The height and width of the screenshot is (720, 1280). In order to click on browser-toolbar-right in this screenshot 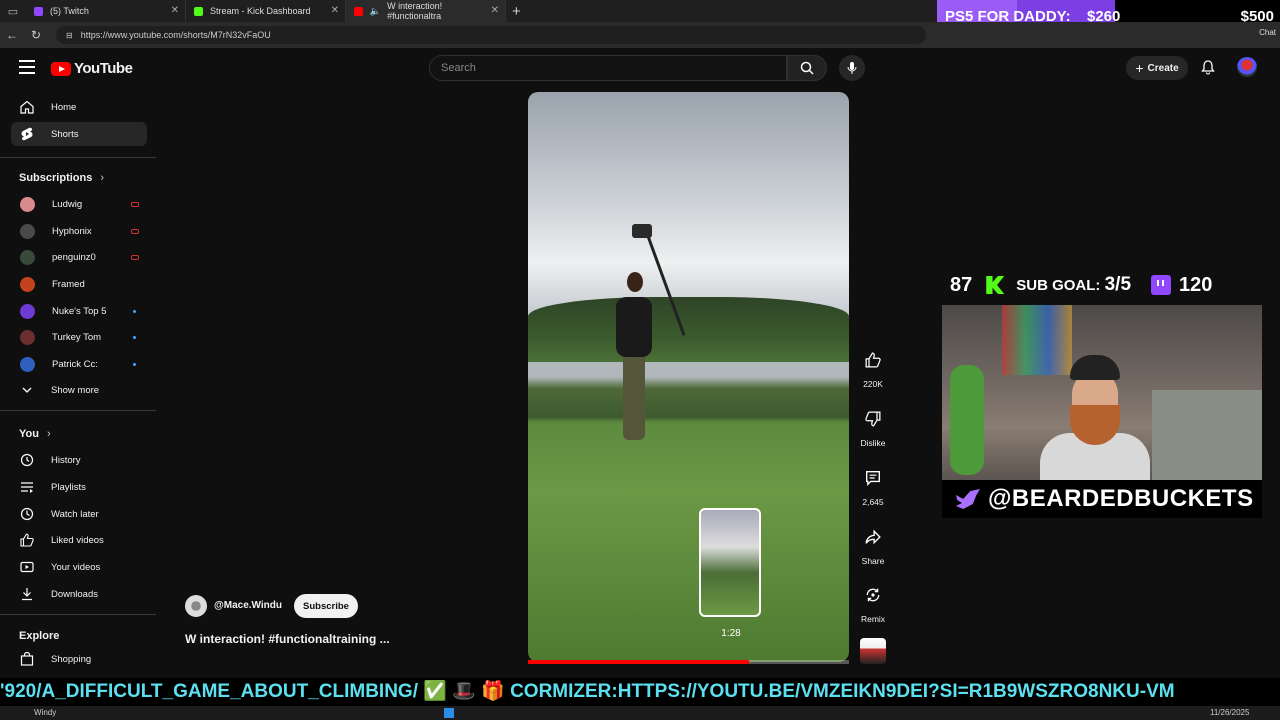, I will do `click(1108, 35)`.